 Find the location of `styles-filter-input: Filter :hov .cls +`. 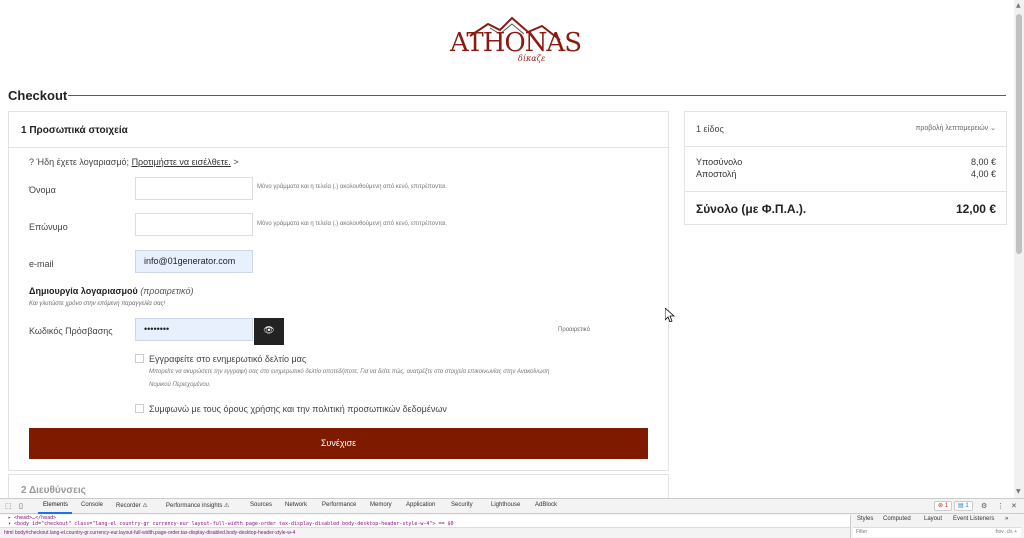

styles-filter-input: Filter :hov .cls + is located at coordinates (937, 532).